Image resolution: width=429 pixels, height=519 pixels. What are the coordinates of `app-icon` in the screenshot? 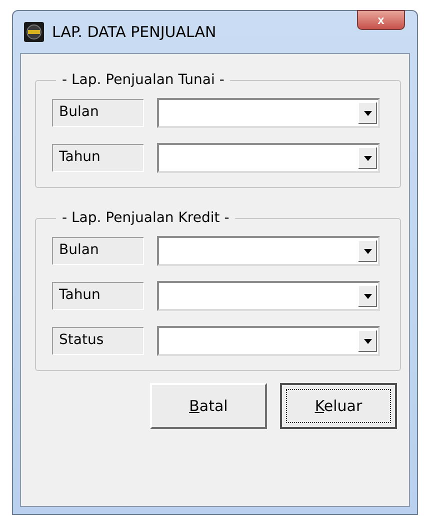 It's located at (34, 32).